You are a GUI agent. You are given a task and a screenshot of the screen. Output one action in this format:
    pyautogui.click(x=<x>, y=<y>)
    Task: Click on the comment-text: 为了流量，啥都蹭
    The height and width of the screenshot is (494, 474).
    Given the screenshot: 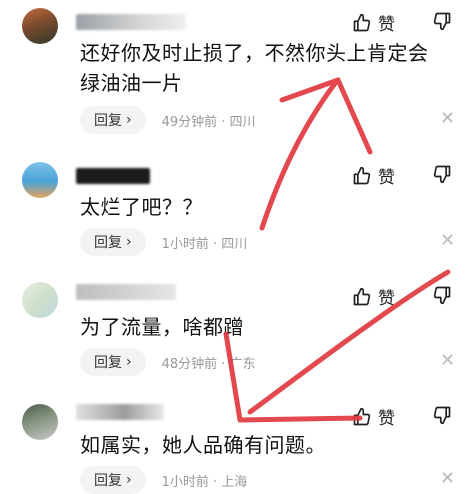 What is the action you would take?
    pyautogui.click(x=162, y=327)
    